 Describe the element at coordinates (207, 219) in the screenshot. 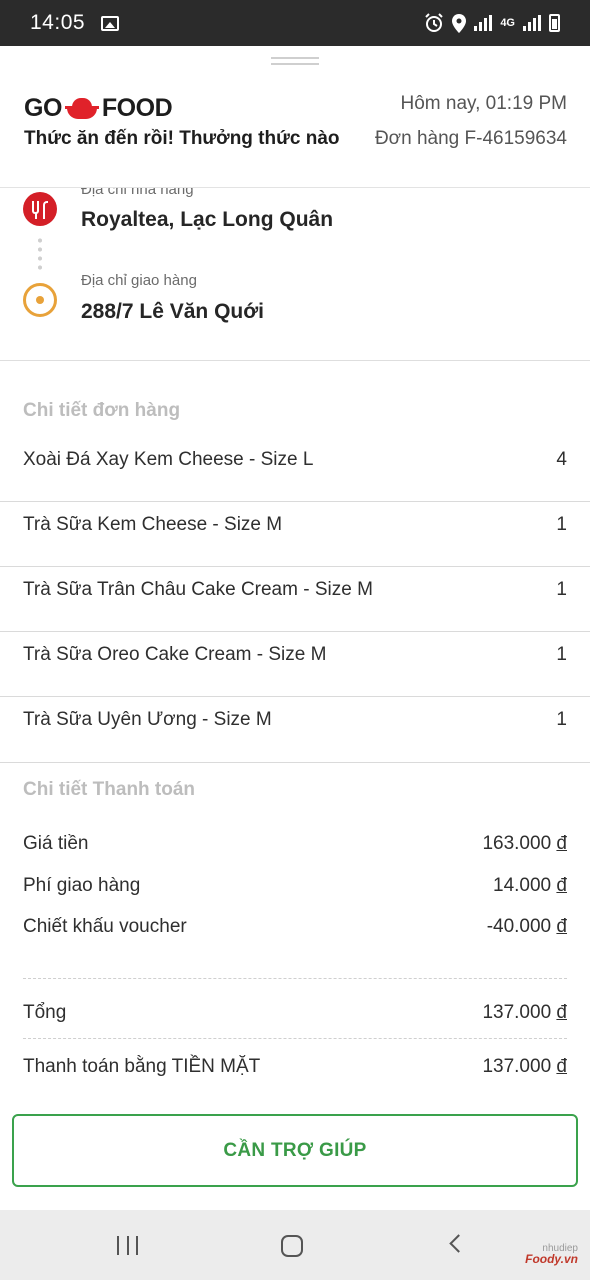

I see `restaurant-address: Royaltea, Lạc Long Quân` at that location.